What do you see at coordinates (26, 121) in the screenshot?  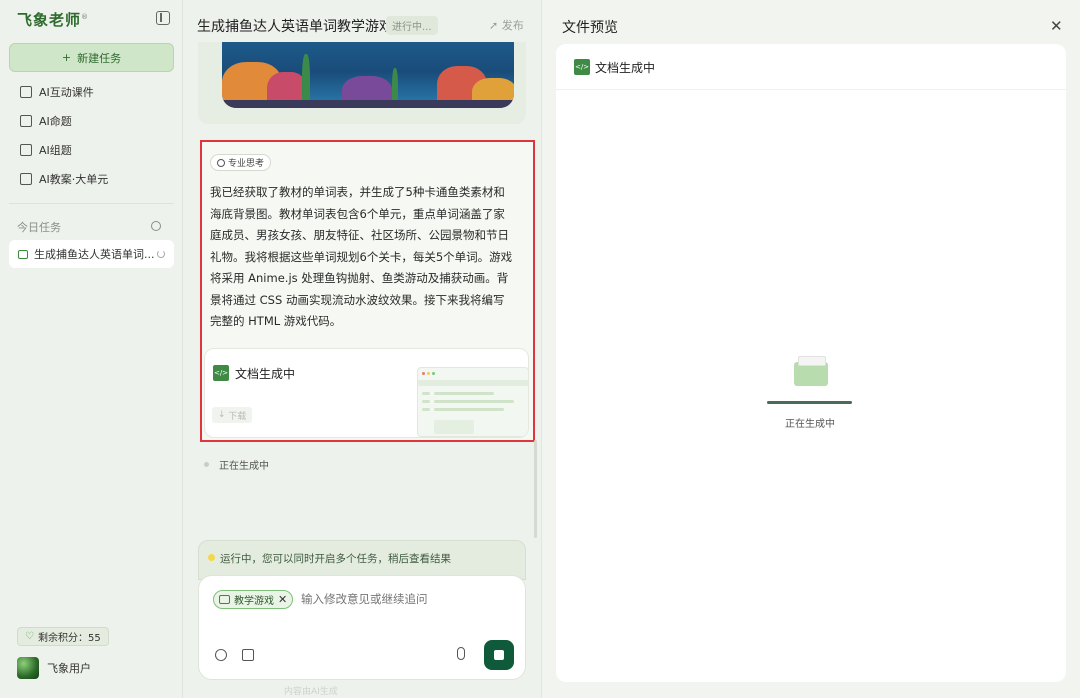 I see `list-icon` at bounding box center [26, 121].